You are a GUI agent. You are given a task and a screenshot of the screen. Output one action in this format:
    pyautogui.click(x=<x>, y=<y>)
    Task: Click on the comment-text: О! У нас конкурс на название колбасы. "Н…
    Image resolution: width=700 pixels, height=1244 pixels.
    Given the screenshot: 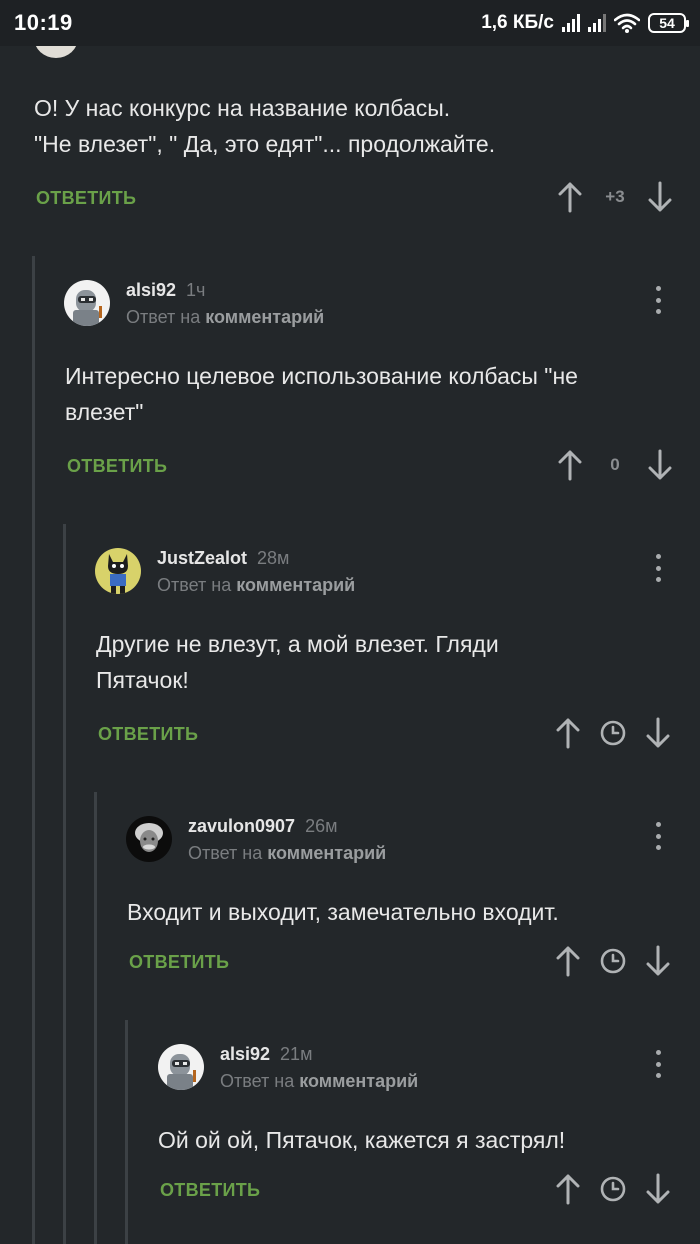 What is the action you would take?
    pyautogui.click(x=265, y=126)
    